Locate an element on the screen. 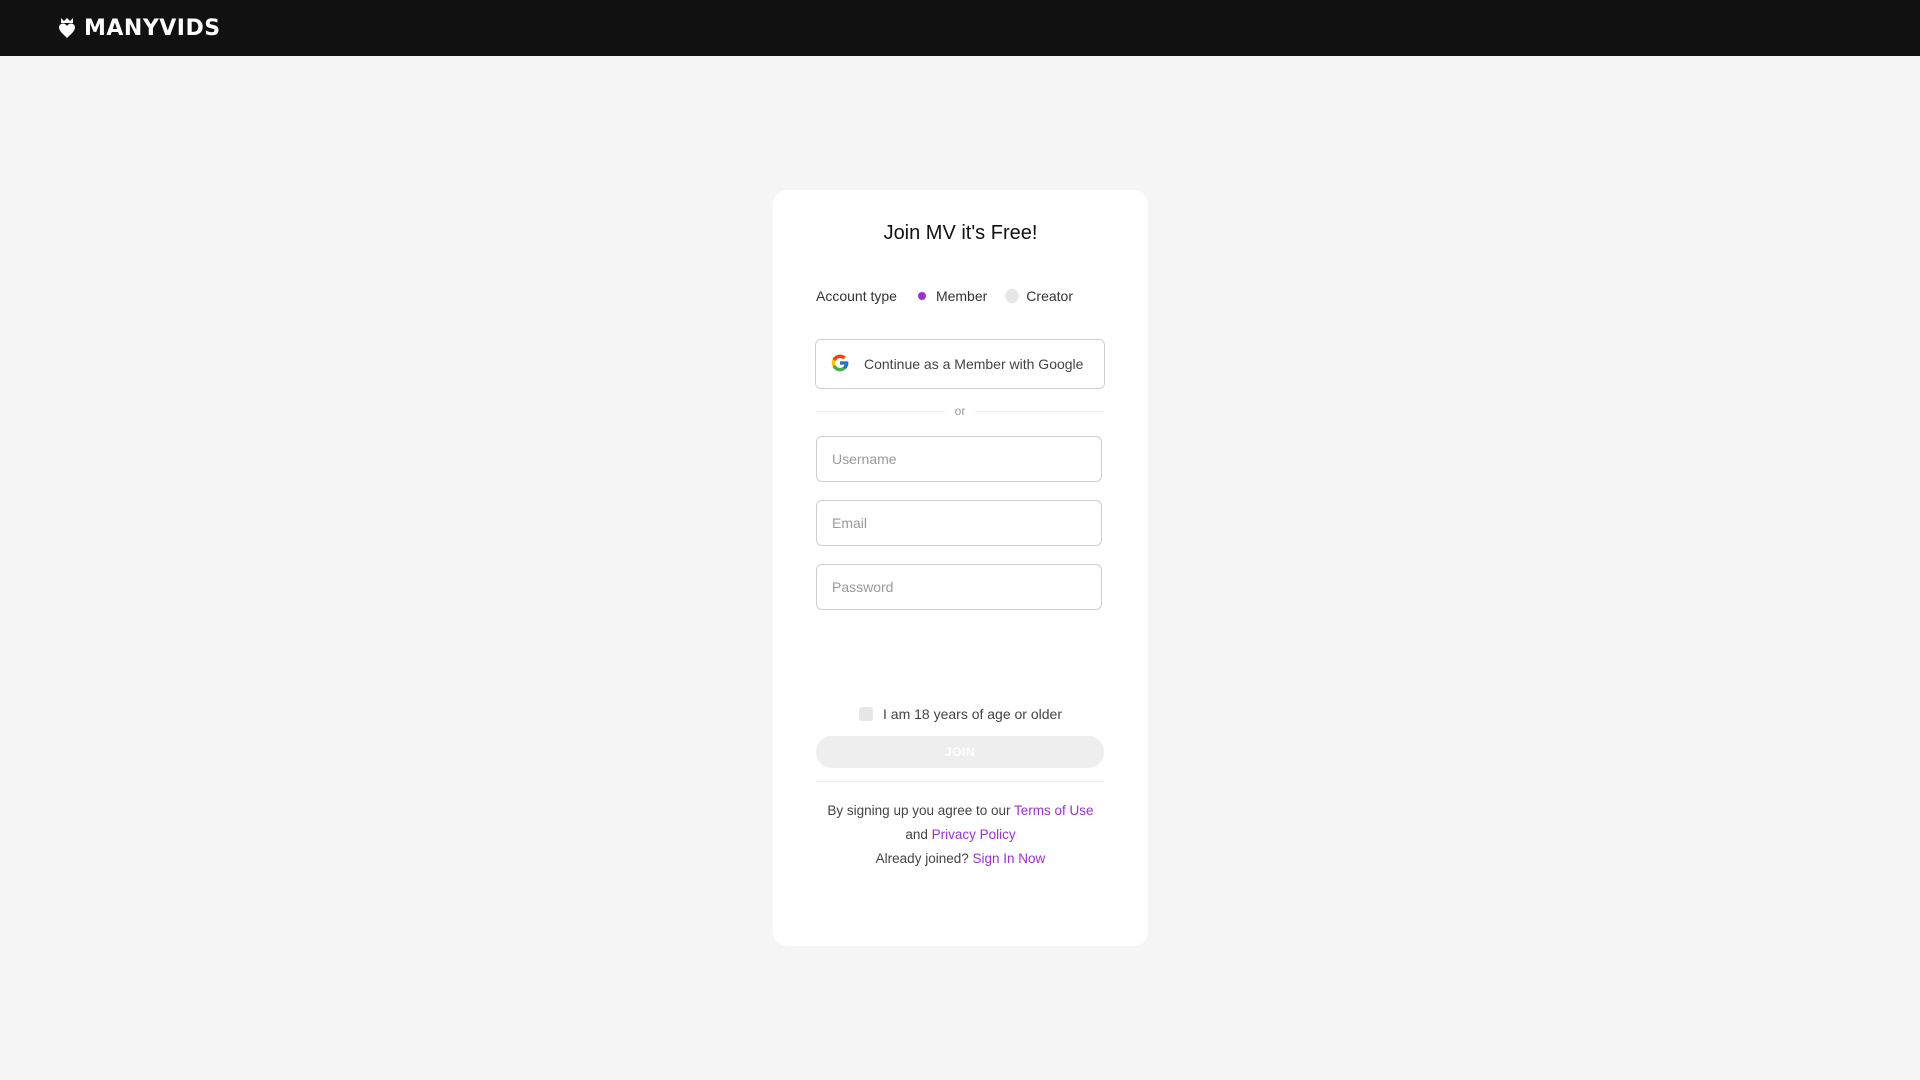 The height and width of the screenshot is (1080, 1920). member-radio is located at coordinates (921, 296).